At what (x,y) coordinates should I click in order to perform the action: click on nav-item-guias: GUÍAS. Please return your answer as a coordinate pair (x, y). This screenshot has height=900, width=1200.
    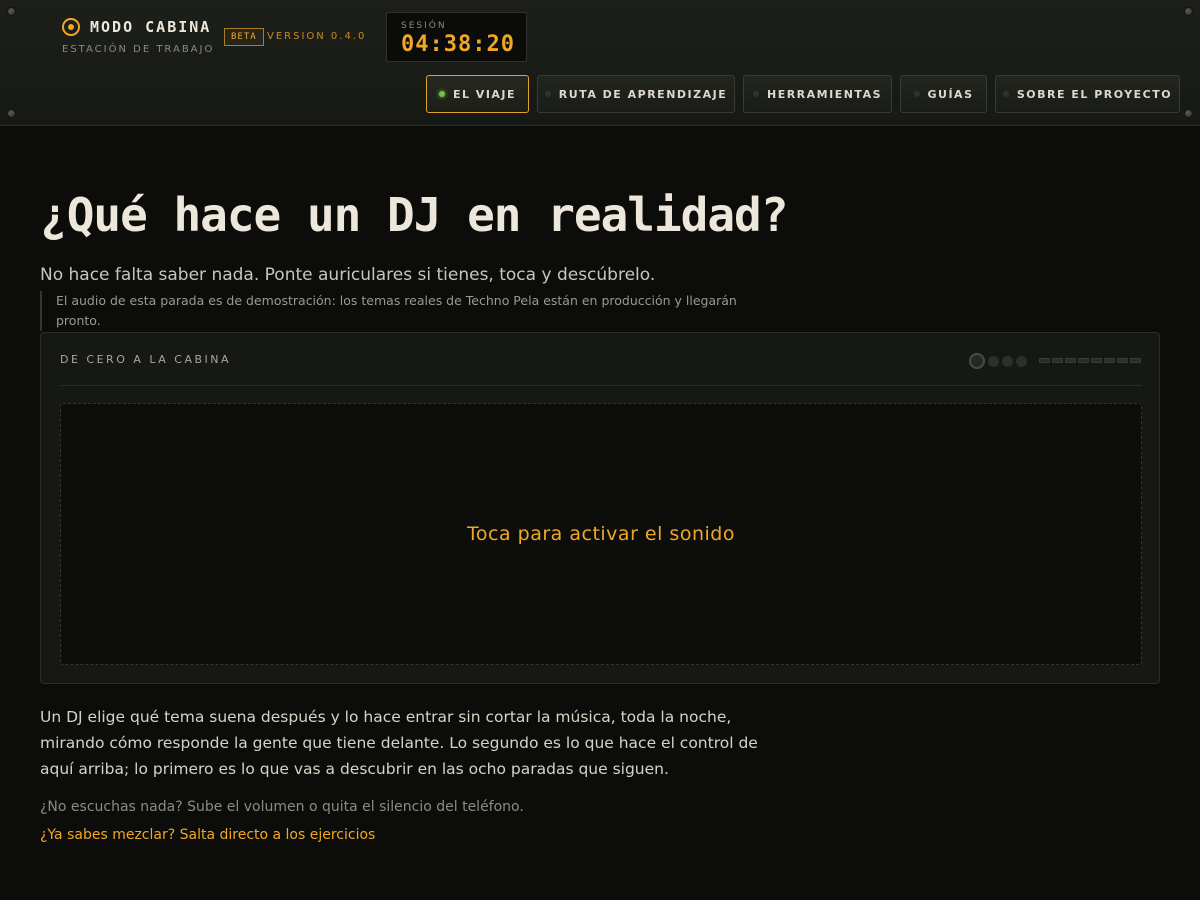
    Looking at the image, I should click on (943, 94).